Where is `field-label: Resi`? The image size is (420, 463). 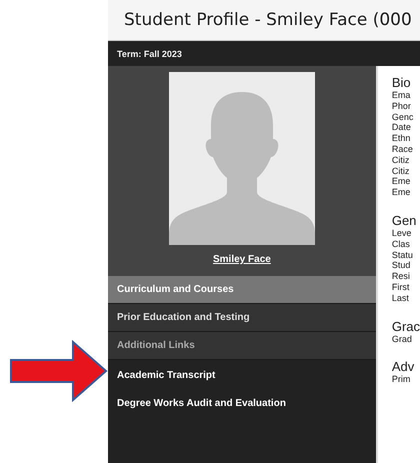
field-label: Resi is located at coordinates (401, 276).